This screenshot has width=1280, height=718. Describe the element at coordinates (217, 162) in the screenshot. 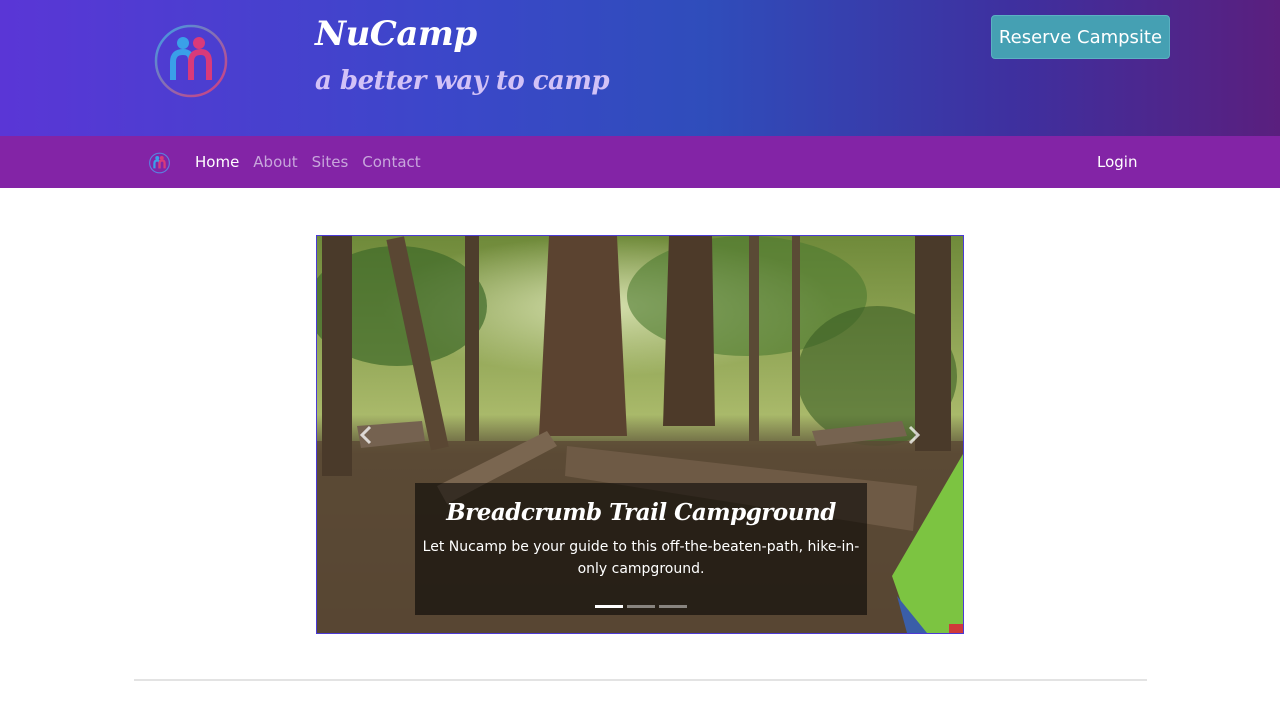

I see `nav-item-home: Home` at that location.